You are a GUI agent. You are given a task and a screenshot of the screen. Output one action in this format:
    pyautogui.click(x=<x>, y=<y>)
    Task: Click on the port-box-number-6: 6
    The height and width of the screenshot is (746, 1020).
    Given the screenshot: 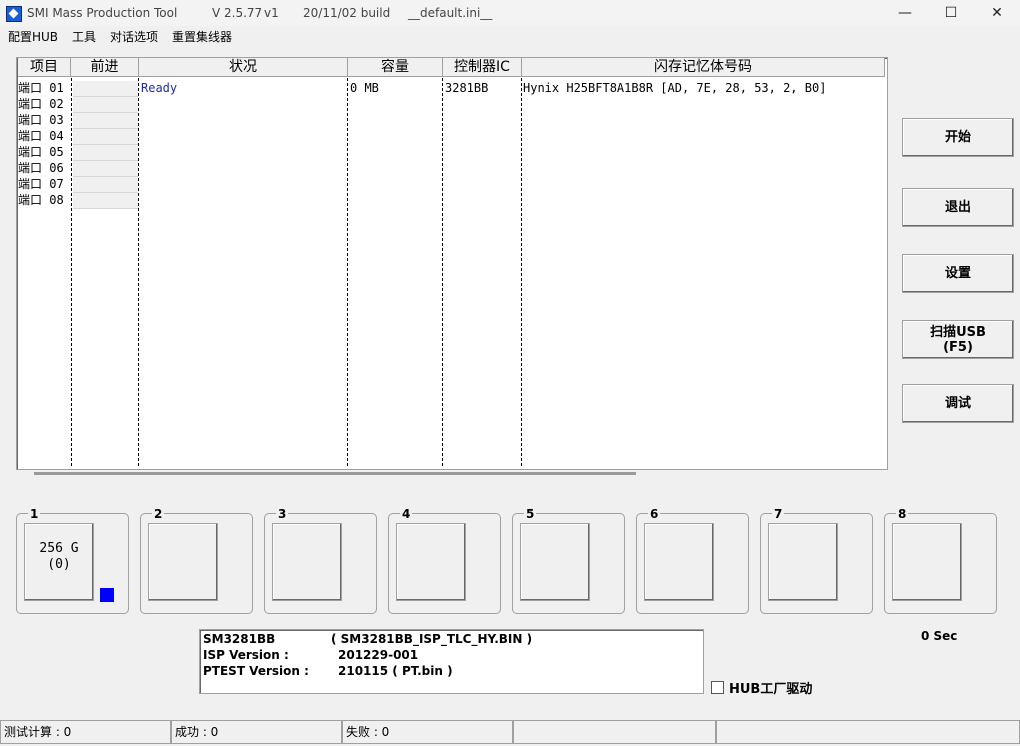 What is the action you would take?
    pyautogui.click(x=654, y=514)
    